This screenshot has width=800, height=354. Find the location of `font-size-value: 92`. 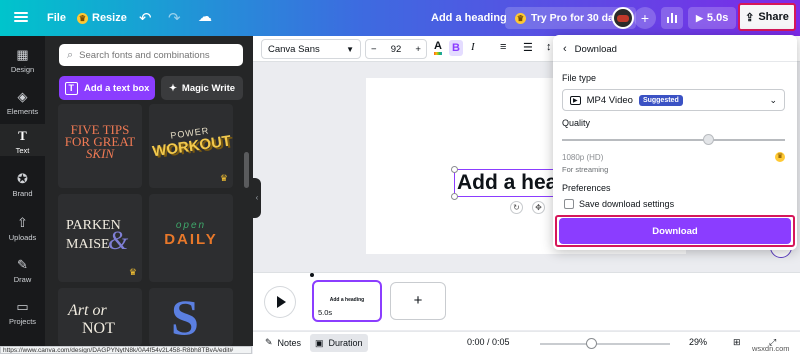

font-size-value: 92 is located at coordinates (396, 49).